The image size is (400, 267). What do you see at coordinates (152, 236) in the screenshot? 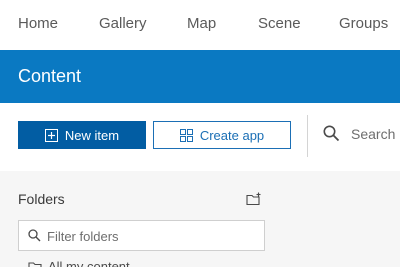
I see `filter-folders-input` at bounding box center [152, 236].